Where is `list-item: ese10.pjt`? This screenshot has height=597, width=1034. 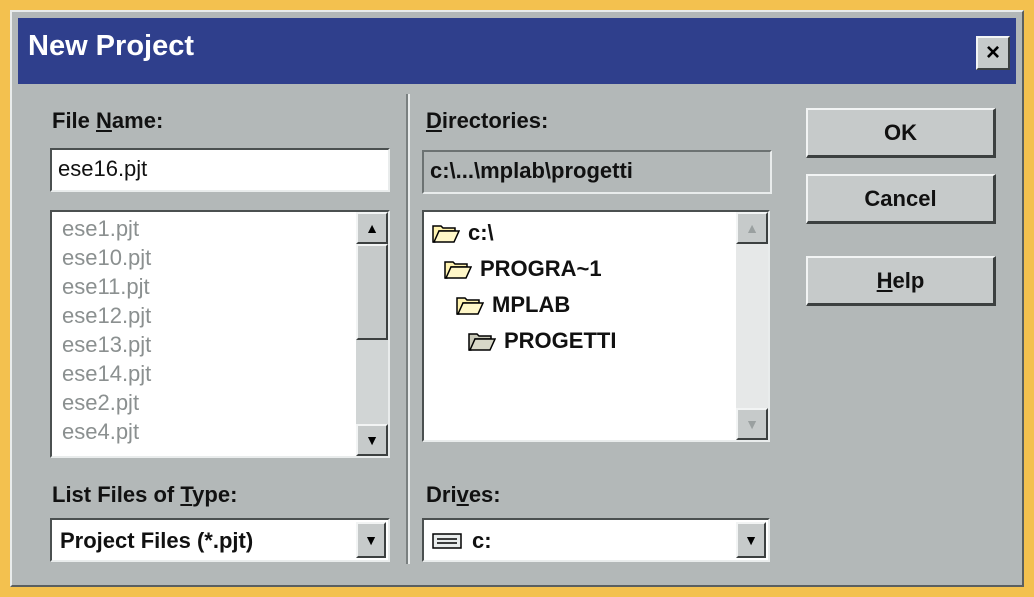
list-item: ese10.pjt is located at coordinates (106, 258).